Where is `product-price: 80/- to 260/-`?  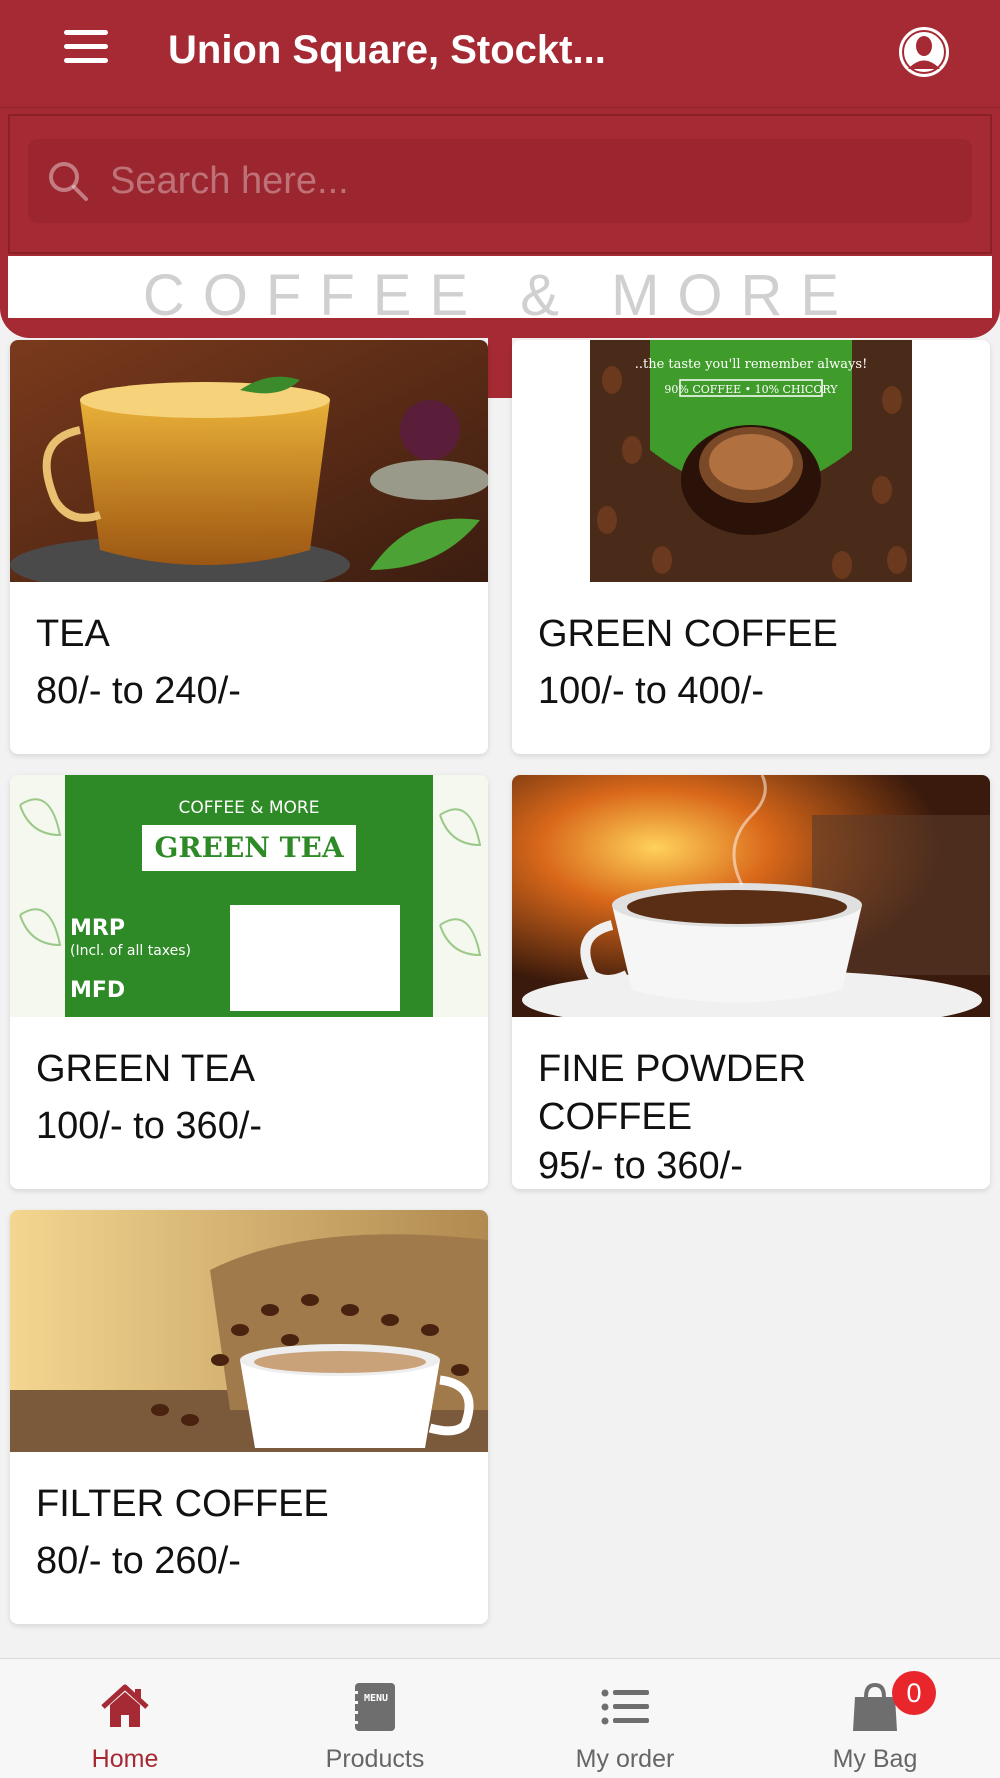
product-price: 80/- to 260/- is located at coordinates (138, 1561).